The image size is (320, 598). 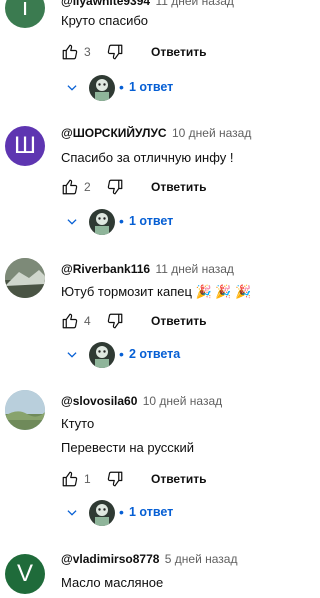 I want to click on author-line: @slovosila60 10 дней назад, so click(x=141, y=401).